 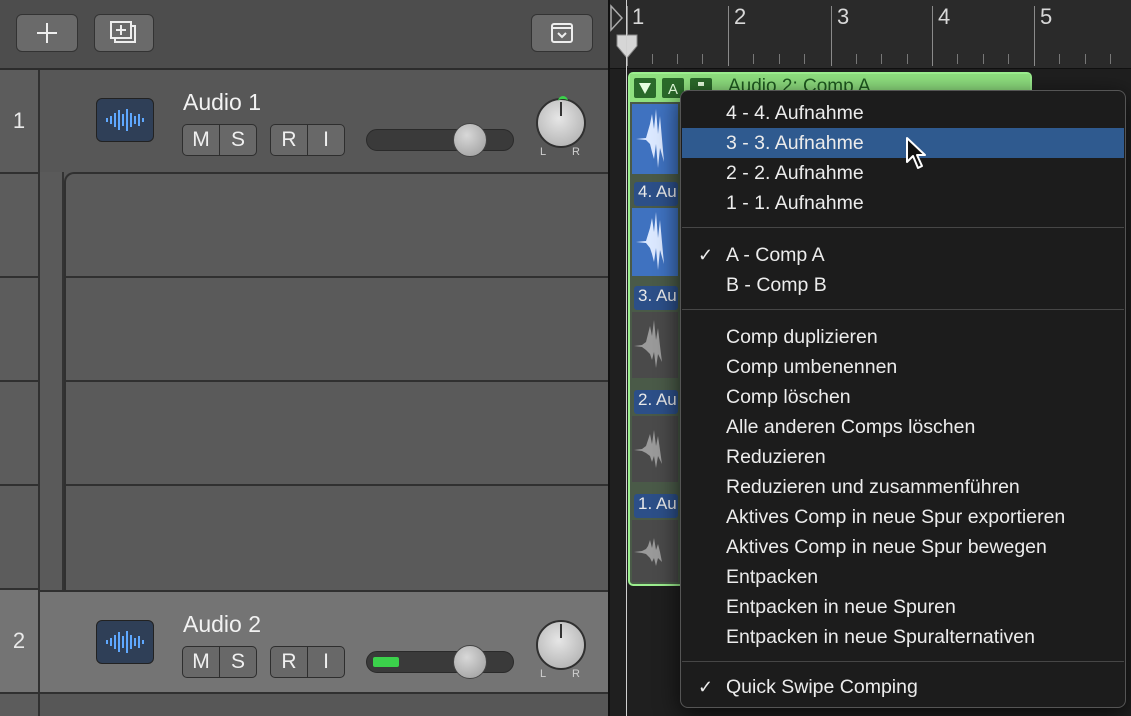 What do you see at coordinates (851, 427) in the screenshot?
I see `menu-item-label: Alle anderen Comps löschen` at bounding box center [851, 427].